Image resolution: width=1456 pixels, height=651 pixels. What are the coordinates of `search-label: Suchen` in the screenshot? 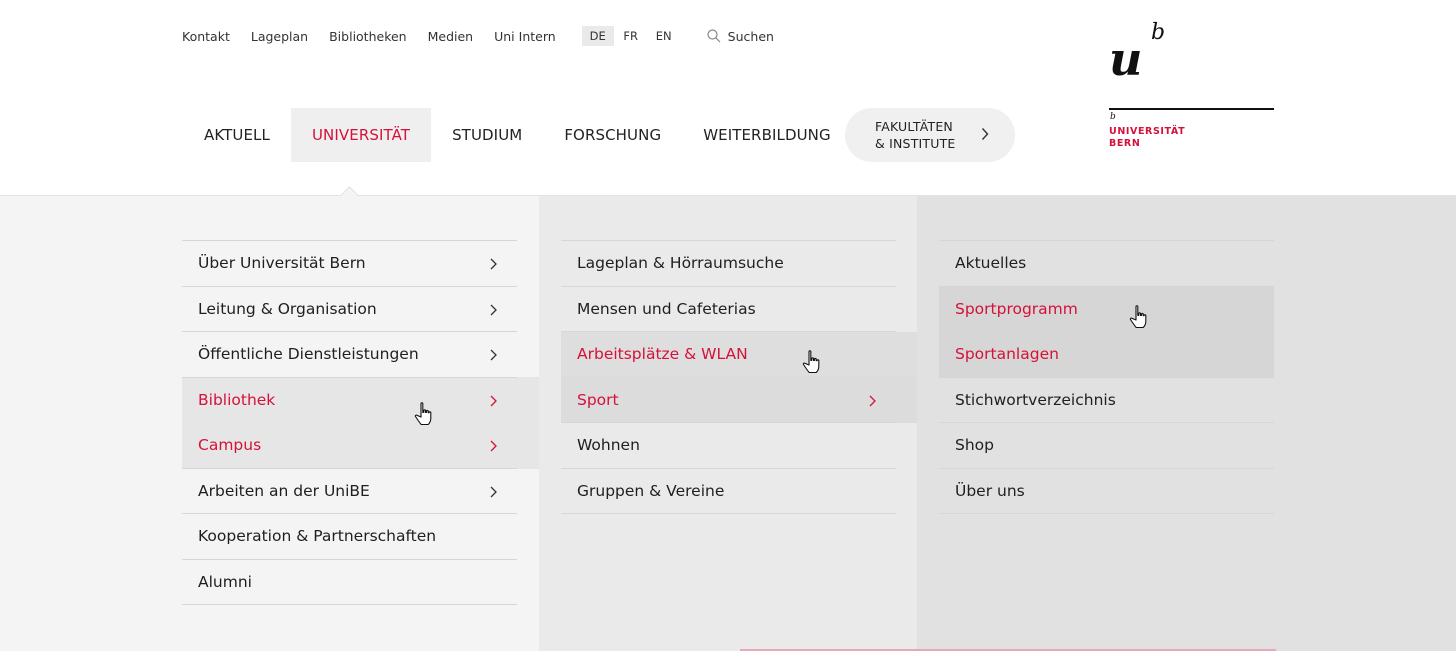 It's located at (750, 36).